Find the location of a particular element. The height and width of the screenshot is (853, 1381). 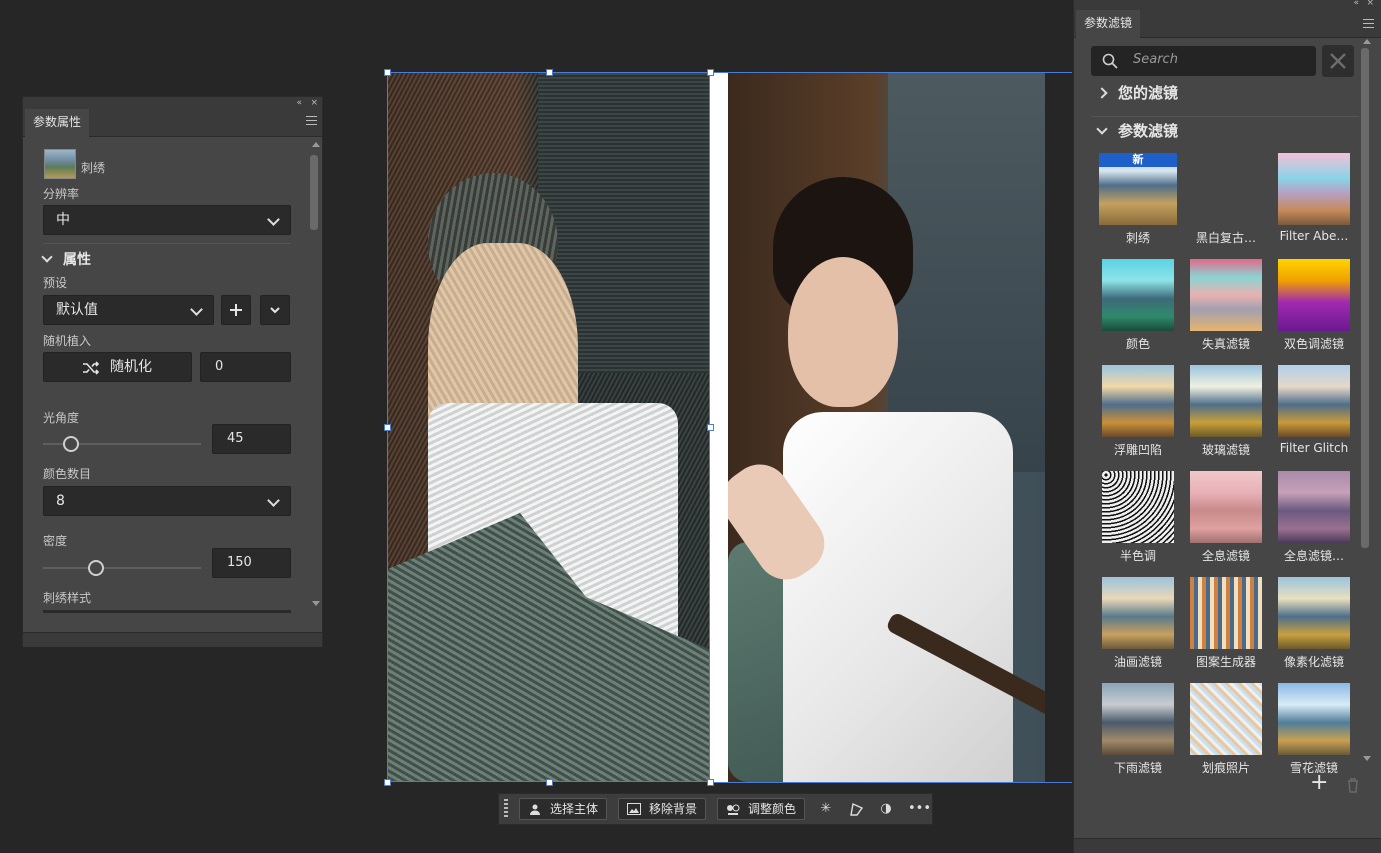

filter-label: 双色调滤镜 is located at coordinates (1314, 343).